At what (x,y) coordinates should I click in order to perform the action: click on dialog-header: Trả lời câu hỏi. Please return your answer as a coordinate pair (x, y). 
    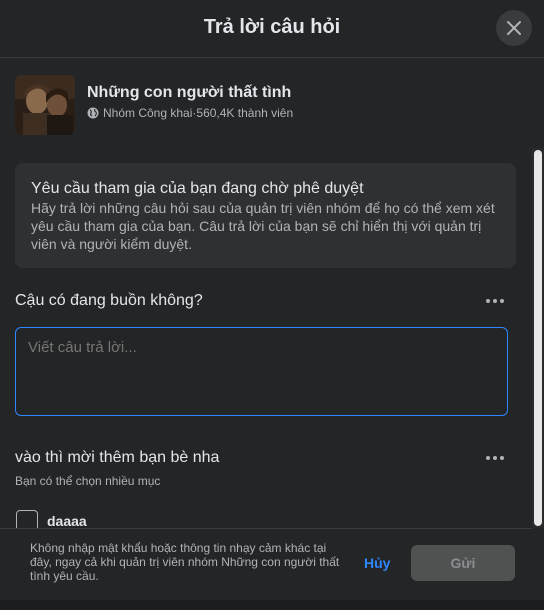
    Looking at the image, I should click on (272, 29).